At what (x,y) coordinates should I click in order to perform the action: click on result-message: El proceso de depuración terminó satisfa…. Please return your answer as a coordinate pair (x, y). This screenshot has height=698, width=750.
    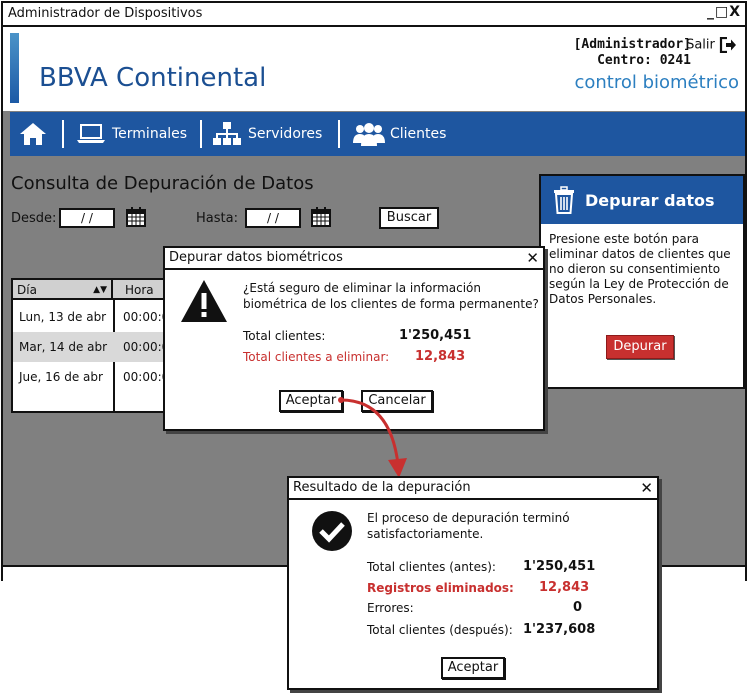
    Looking at the image, I should click on (468, 526).